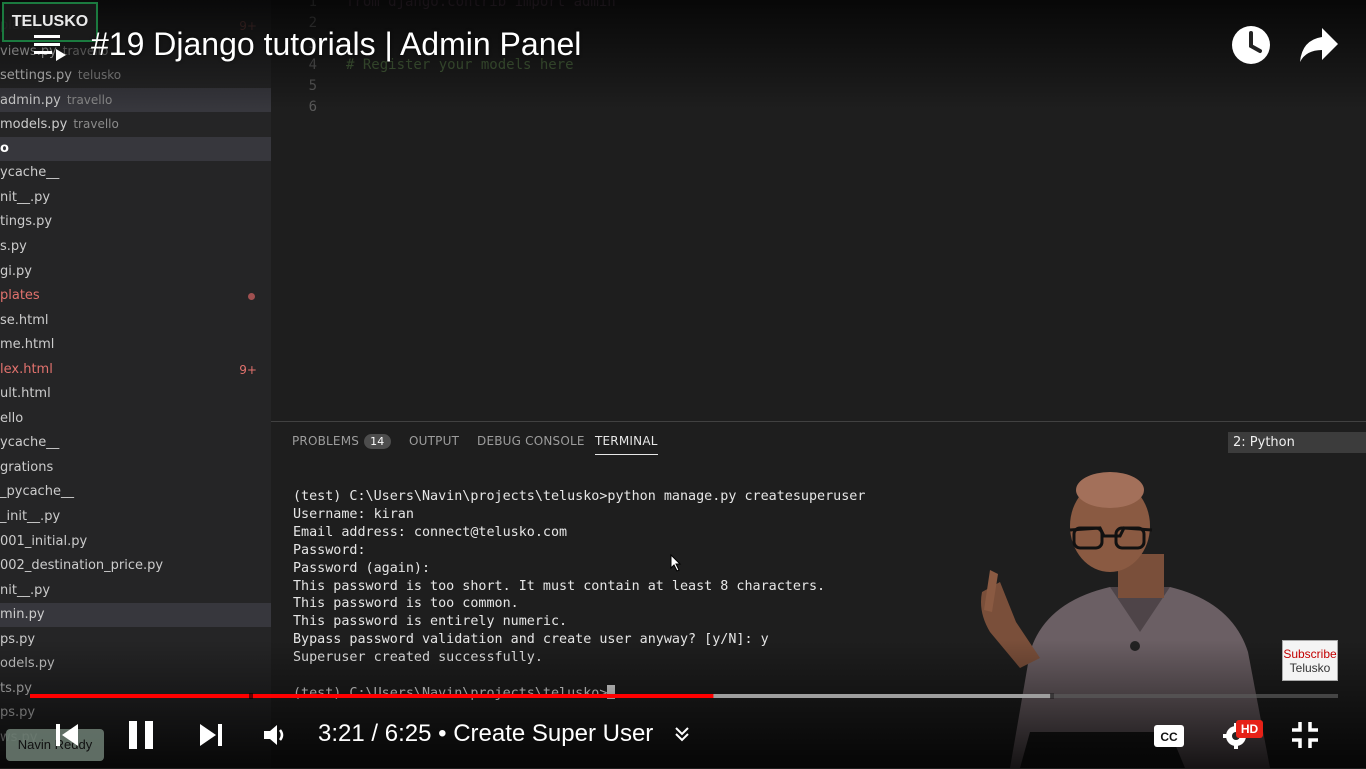 Image resolution: width=1366 pixels, height=769 pixels. What do you see at coordinates (626, 444) in the screenshot?
I see `tab-terminal: TERMINAL` at bounding box center [626, 444].